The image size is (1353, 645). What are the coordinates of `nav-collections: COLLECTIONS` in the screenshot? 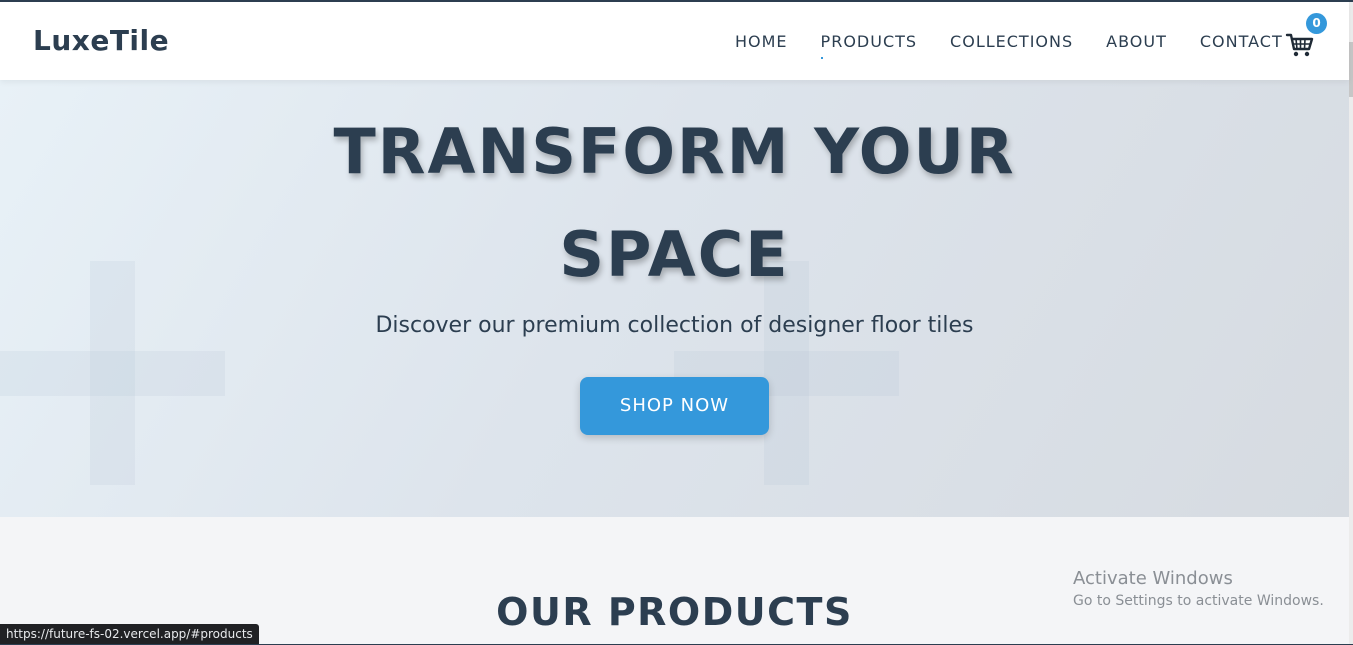 It's located at (1011, 41).